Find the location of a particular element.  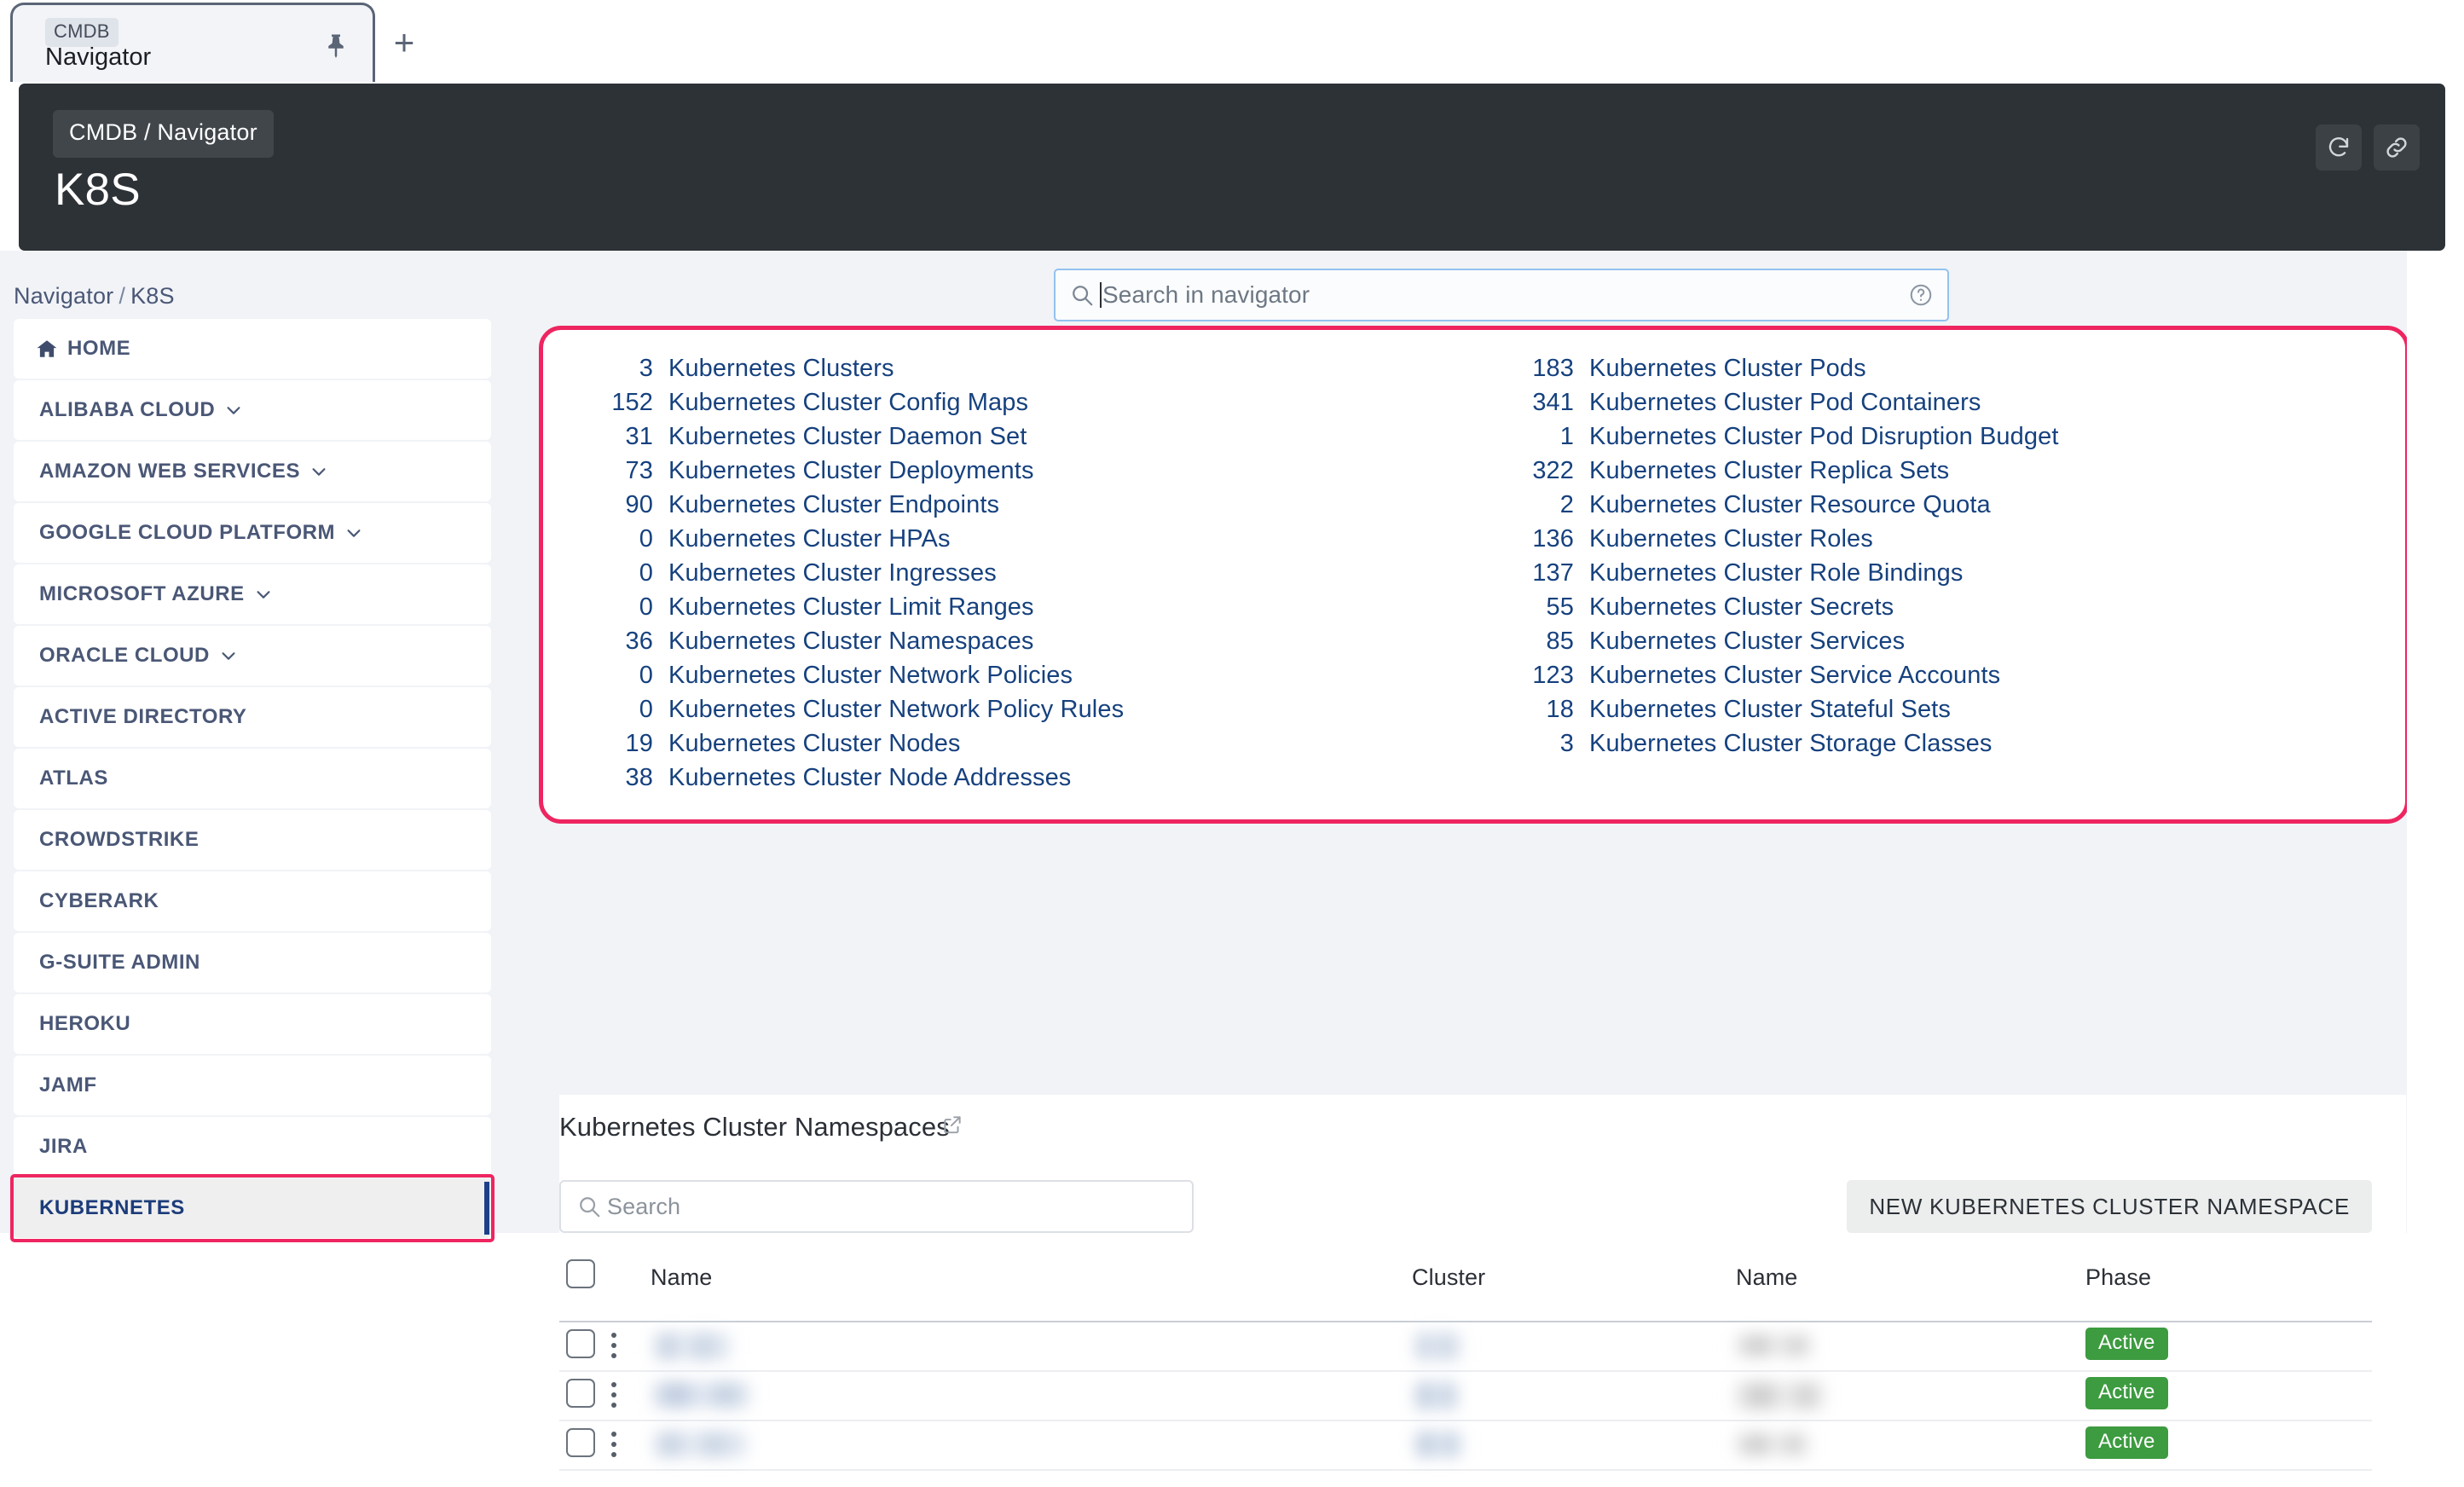

sidebar-item-label: ALIBABA CLOUD is located at coordinates (127, 410).